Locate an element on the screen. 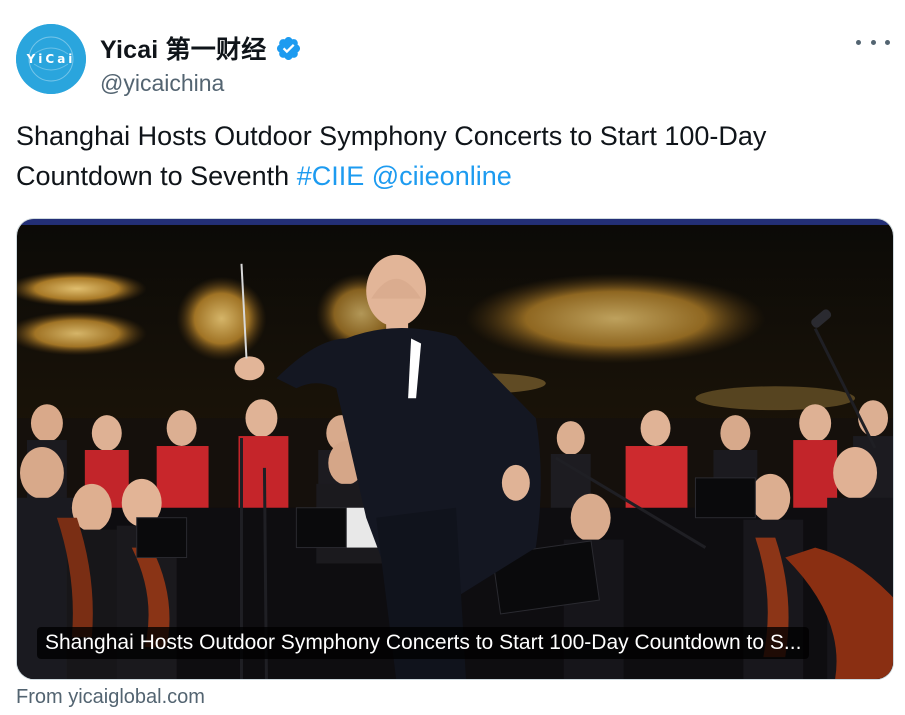 This screenshot has height=715, width=905. avatar: YiCai is located at coordinates (51, 59).